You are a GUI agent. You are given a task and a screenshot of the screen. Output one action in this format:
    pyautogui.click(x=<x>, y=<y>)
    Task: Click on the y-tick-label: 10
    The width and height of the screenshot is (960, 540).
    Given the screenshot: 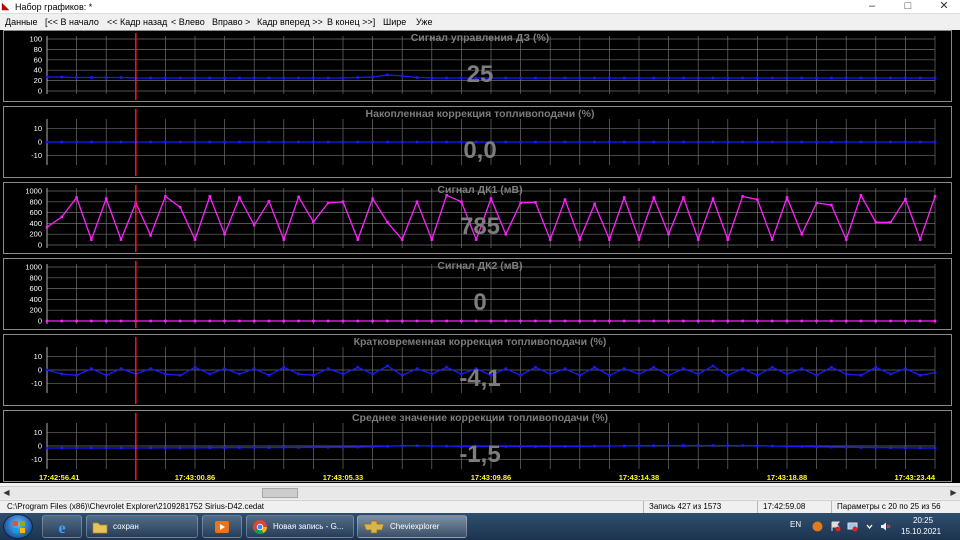 What is the action you would take?
    pyautogui.click(x=38, y=128)
    